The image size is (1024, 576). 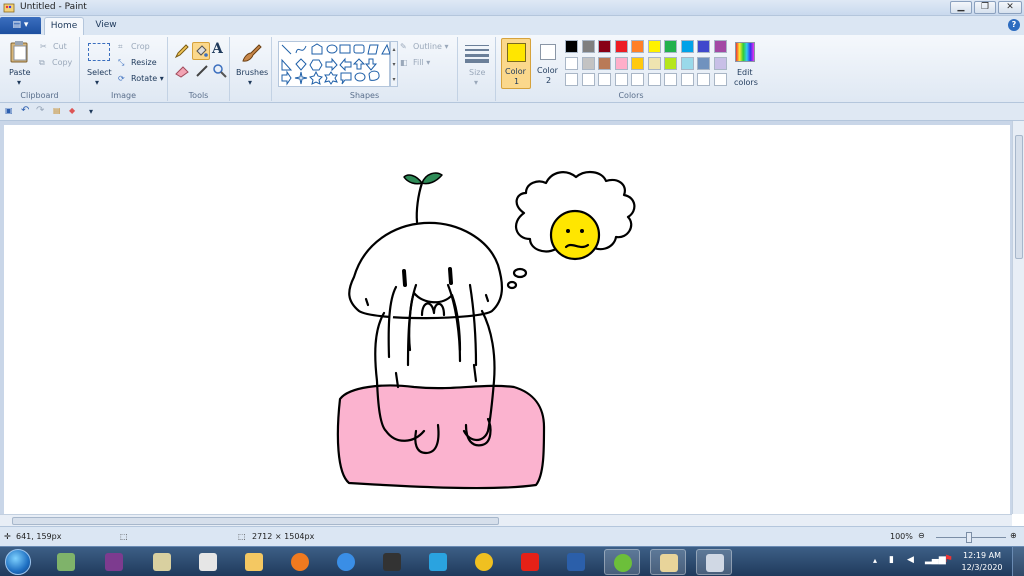 I want to click on pencil-icon, so click(x=182, y=51).